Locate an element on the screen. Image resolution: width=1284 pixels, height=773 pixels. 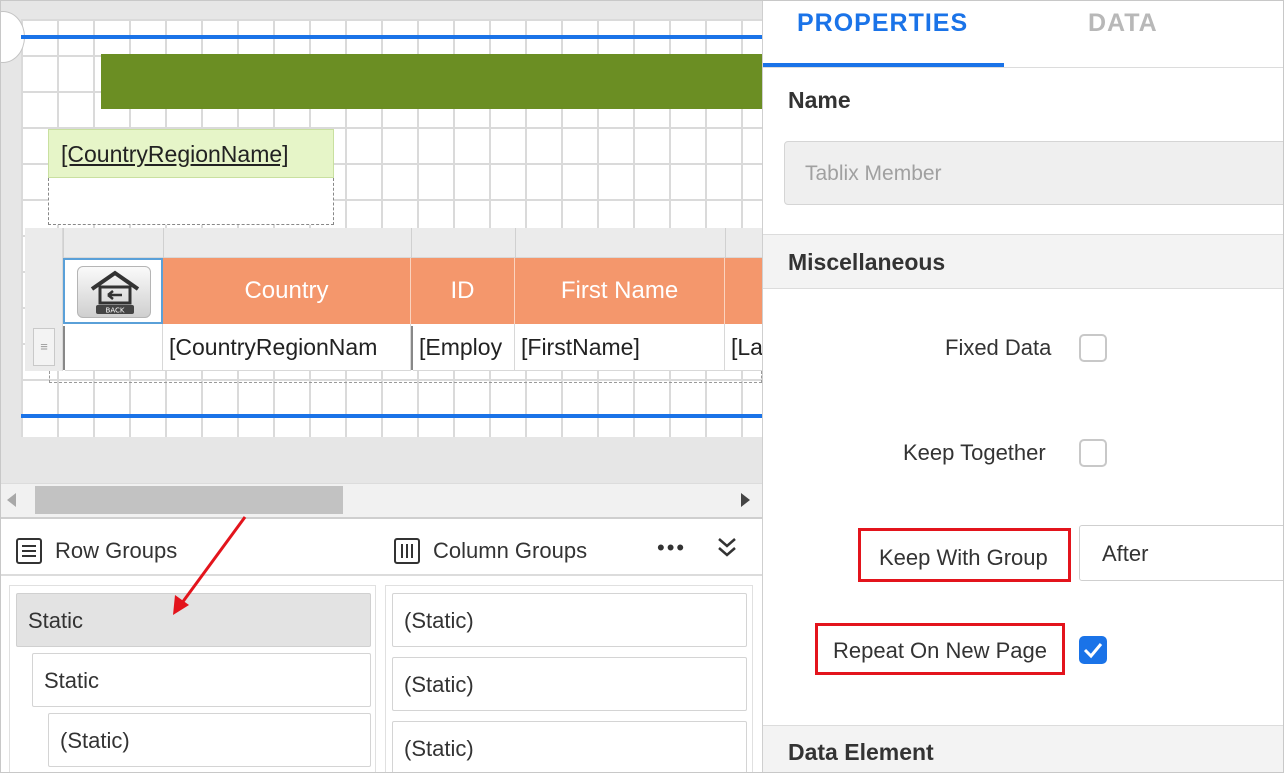
data-cell-last-name: [La is located at coordinates (743, 347).